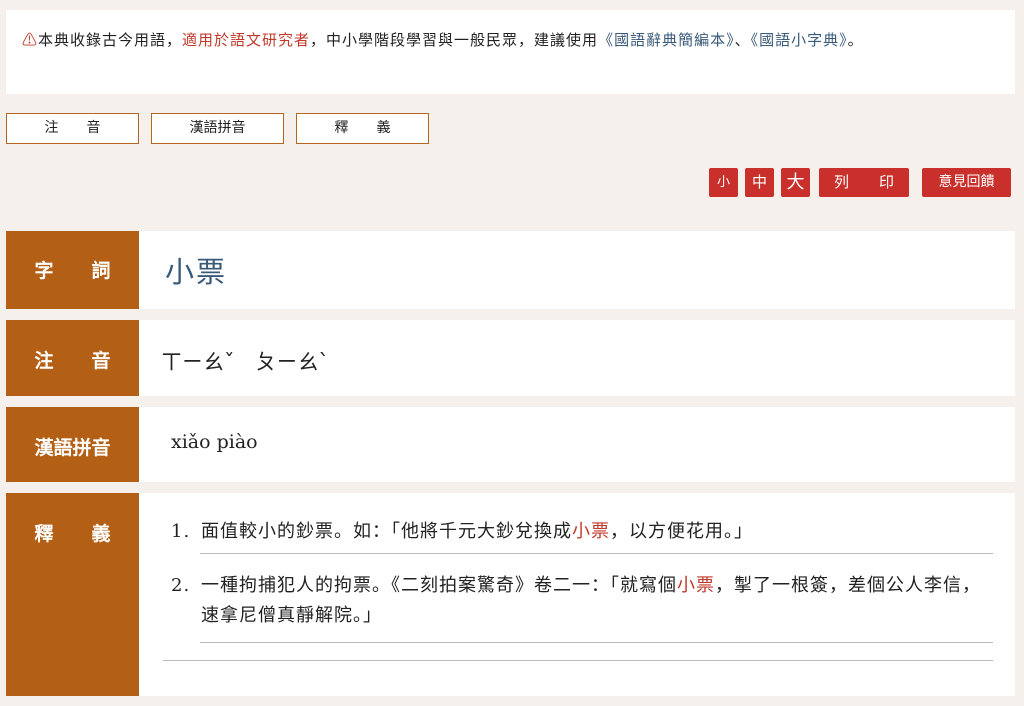 The image size is (1024, 706). What do you see at coordinates (759, 182) in the screenshot?
I see `font-medium-button: 中` at bounding box center [759, 182].